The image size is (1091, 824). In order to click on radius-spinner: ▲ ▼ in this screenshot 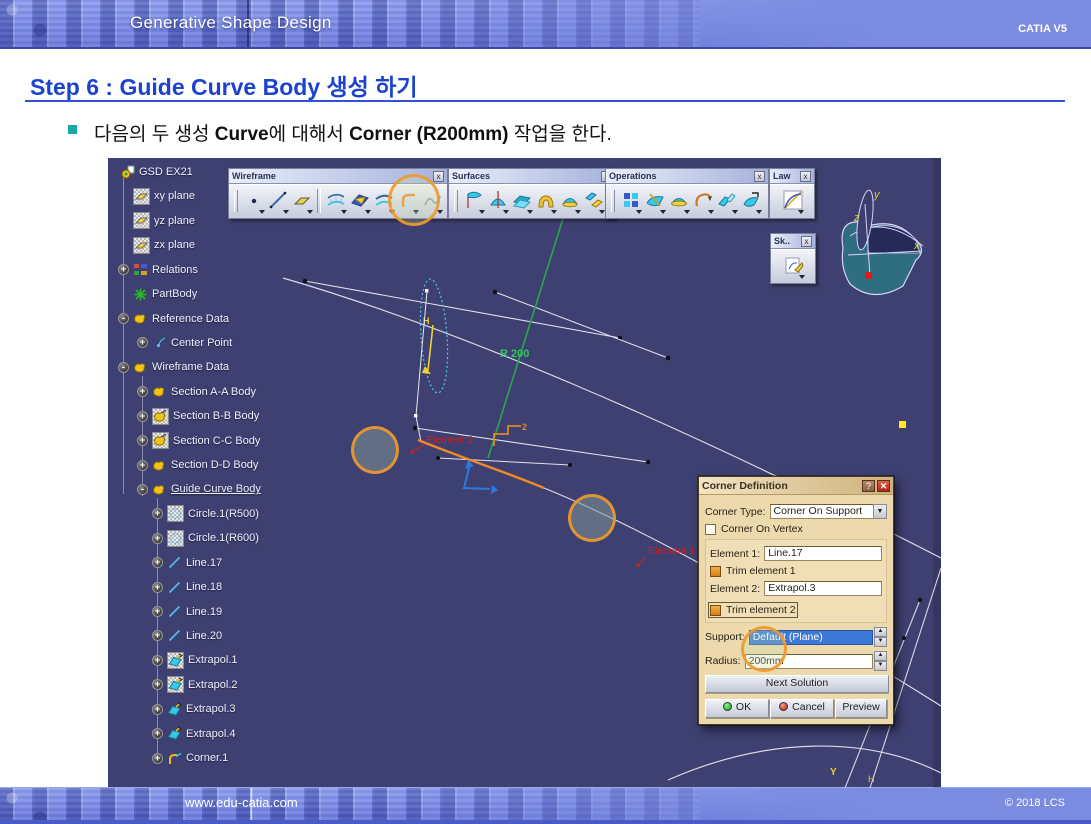, I will do `click(880, 661)`.